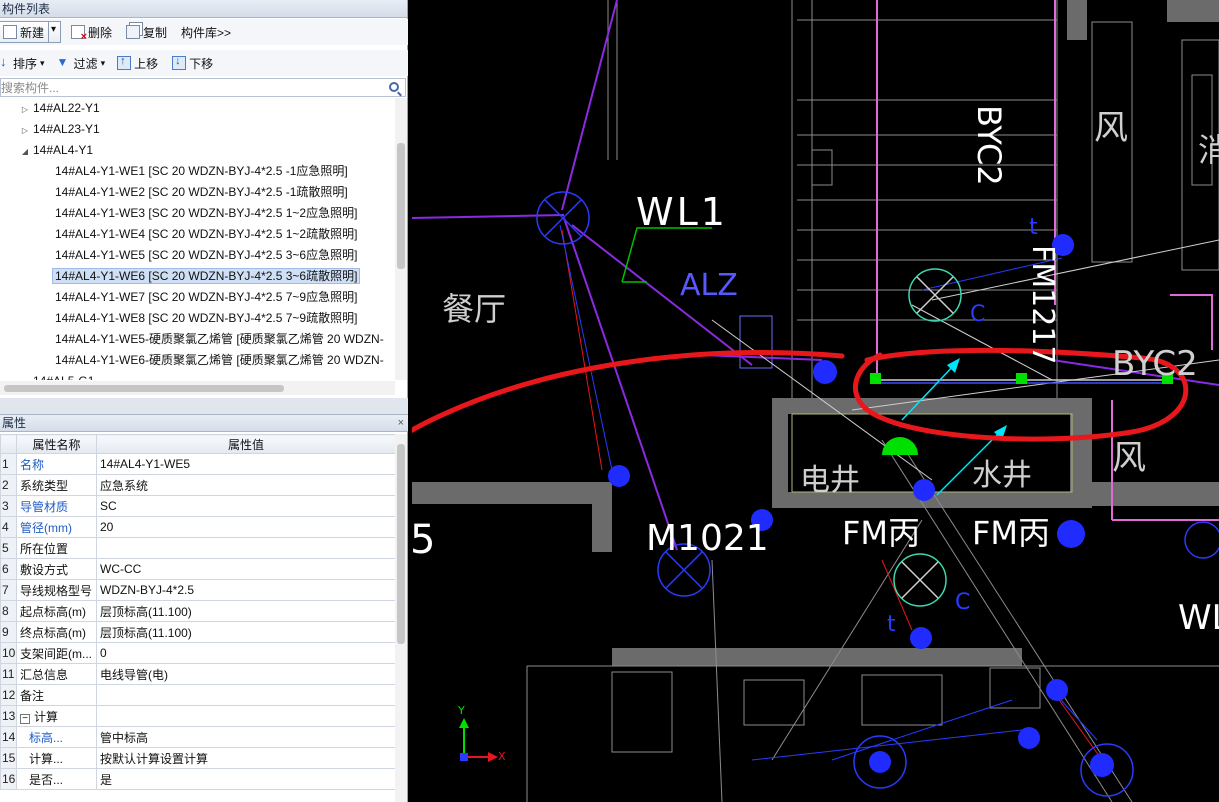 This screenshot has width=1219, height=802. I want to click on component-library-label: 构件库>>, so click(206, 32).